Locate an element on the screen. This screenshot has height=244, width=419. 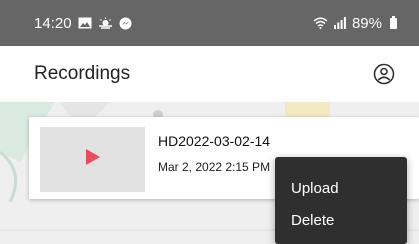
wifi-icon is located at coordinates (320, 23).